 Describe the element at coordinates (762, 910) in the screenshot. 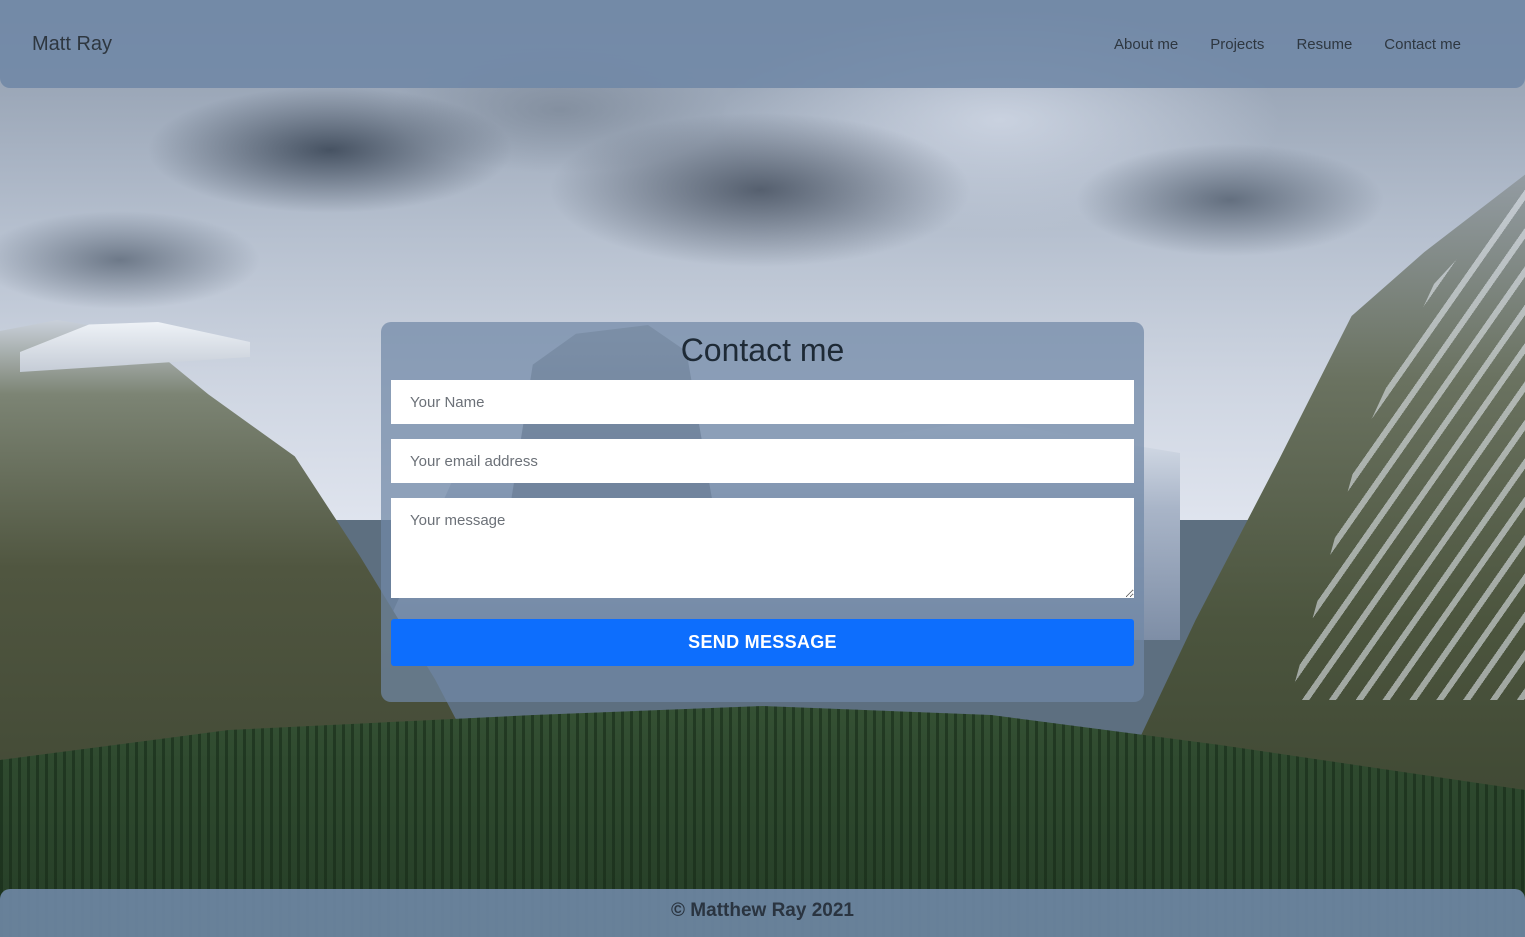

I see `footer-copyright: © Matthew Ray 2021` at that location.